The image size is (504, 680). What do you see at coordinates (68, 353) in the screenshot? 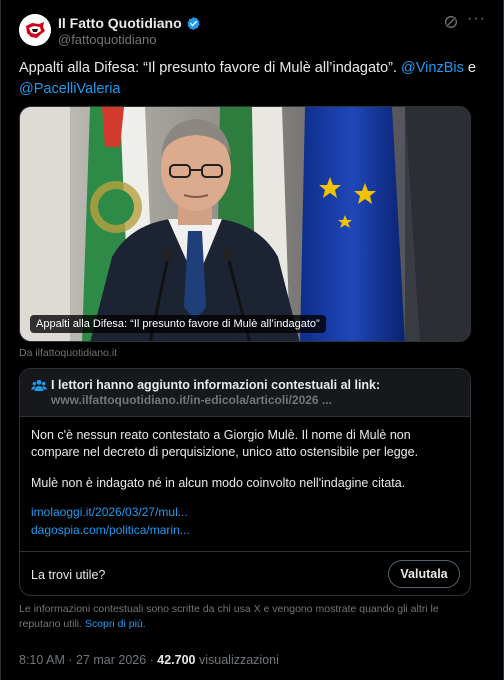
I see `link-card-domain: Da ilfattoquotidiano.it` at bounding box center [68, 353].